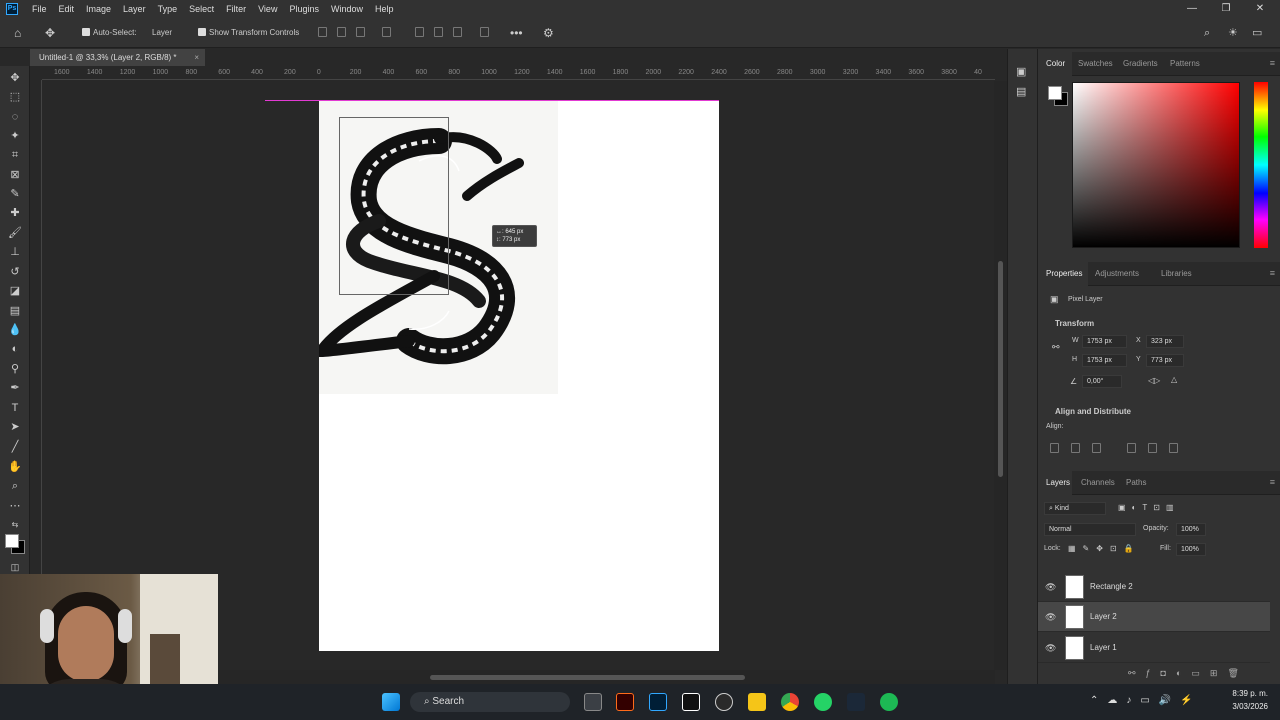  Describe the element at coordinates (1192, 9) in the screenshot. I see `minimize-button: —` at that location.